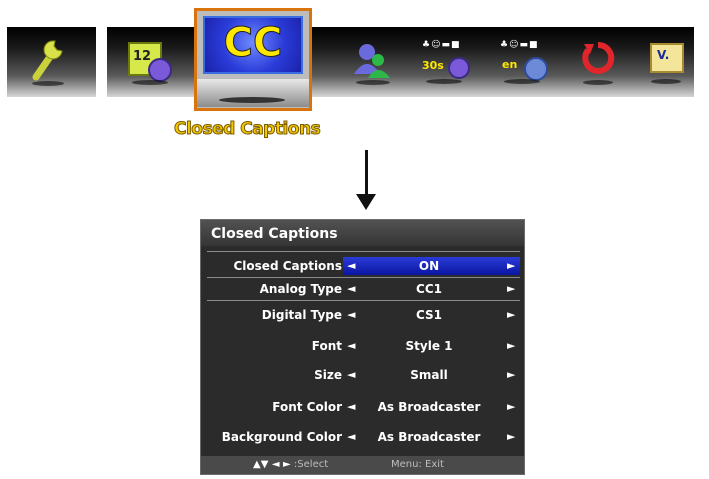  Describe the element at coordinates (363, 289) in the screenshot. I see `setting-row-analog-type: Analog Type ◄ CC1 ►` at that location.